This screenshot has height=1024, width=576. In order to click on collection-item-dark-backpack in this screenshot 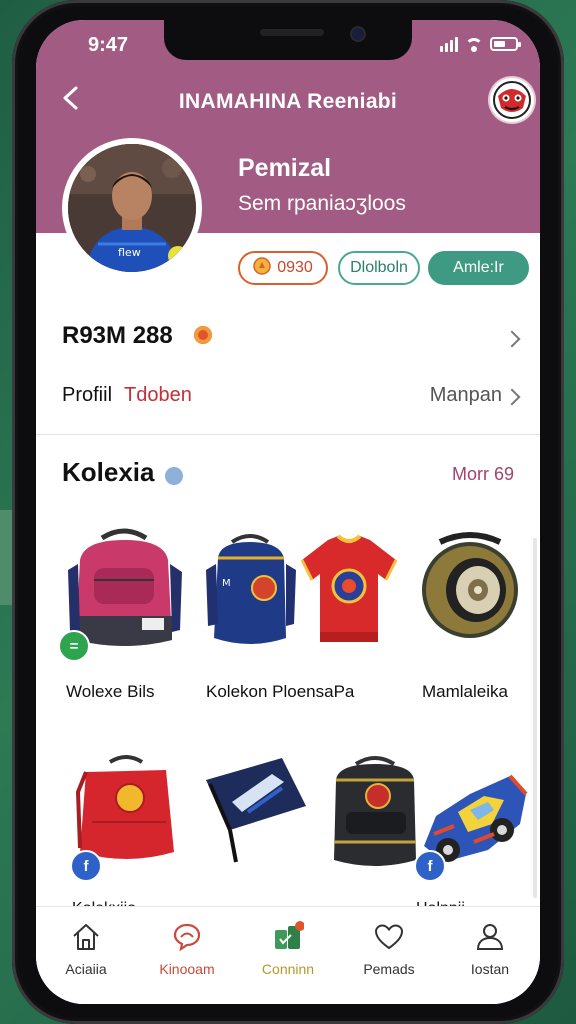, I will do `click(375, 814)`.